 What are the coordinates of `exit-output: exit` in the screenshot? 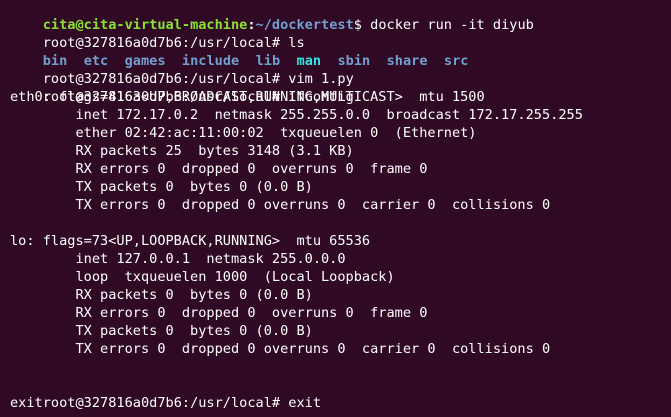 It's located at (26, 403).